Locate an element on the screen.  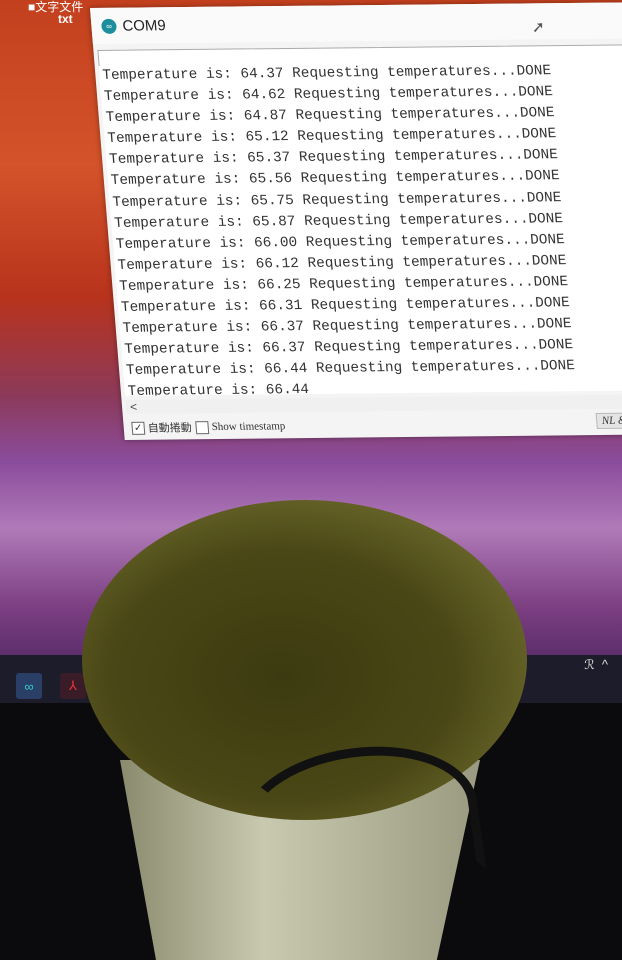
tray-chevron-icon: ^ is located at coordinates (605, 664).